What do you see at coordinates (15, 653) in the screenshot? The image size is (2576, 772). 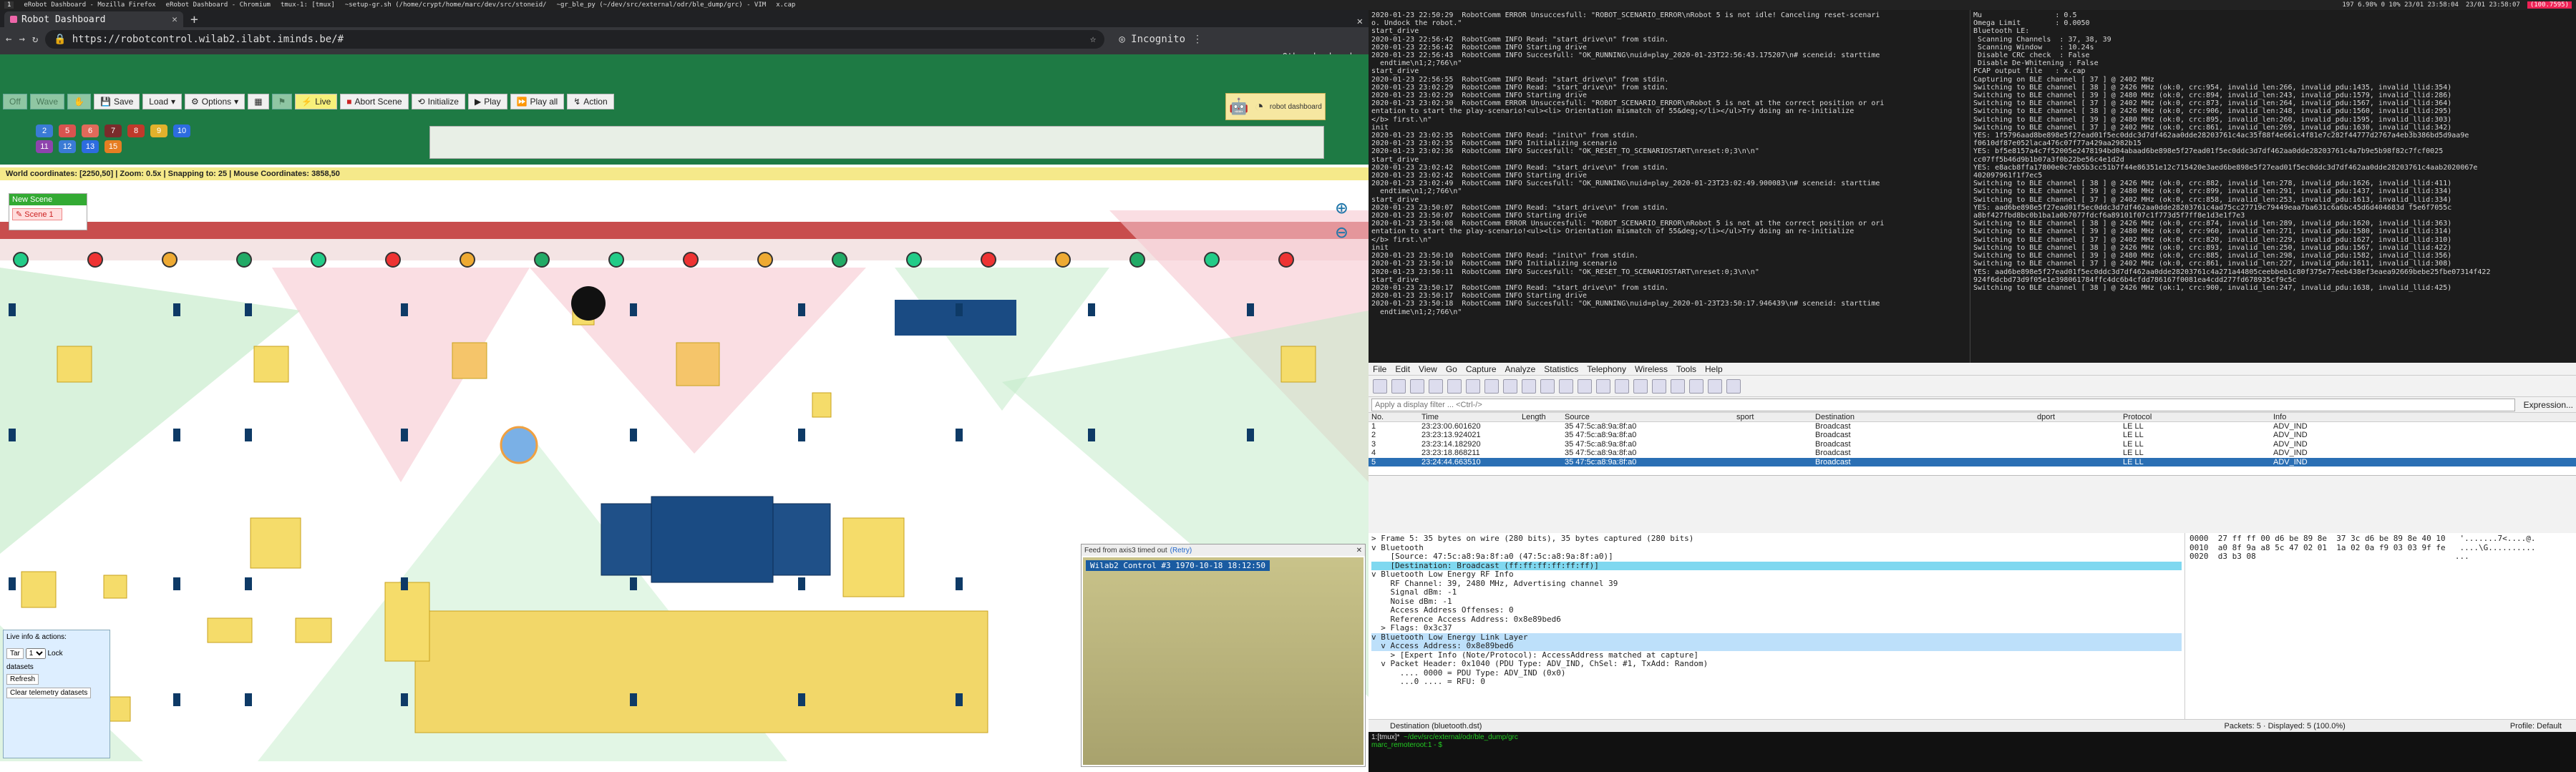 I see `tar-button: Tar` at bounding box center [15, 653].